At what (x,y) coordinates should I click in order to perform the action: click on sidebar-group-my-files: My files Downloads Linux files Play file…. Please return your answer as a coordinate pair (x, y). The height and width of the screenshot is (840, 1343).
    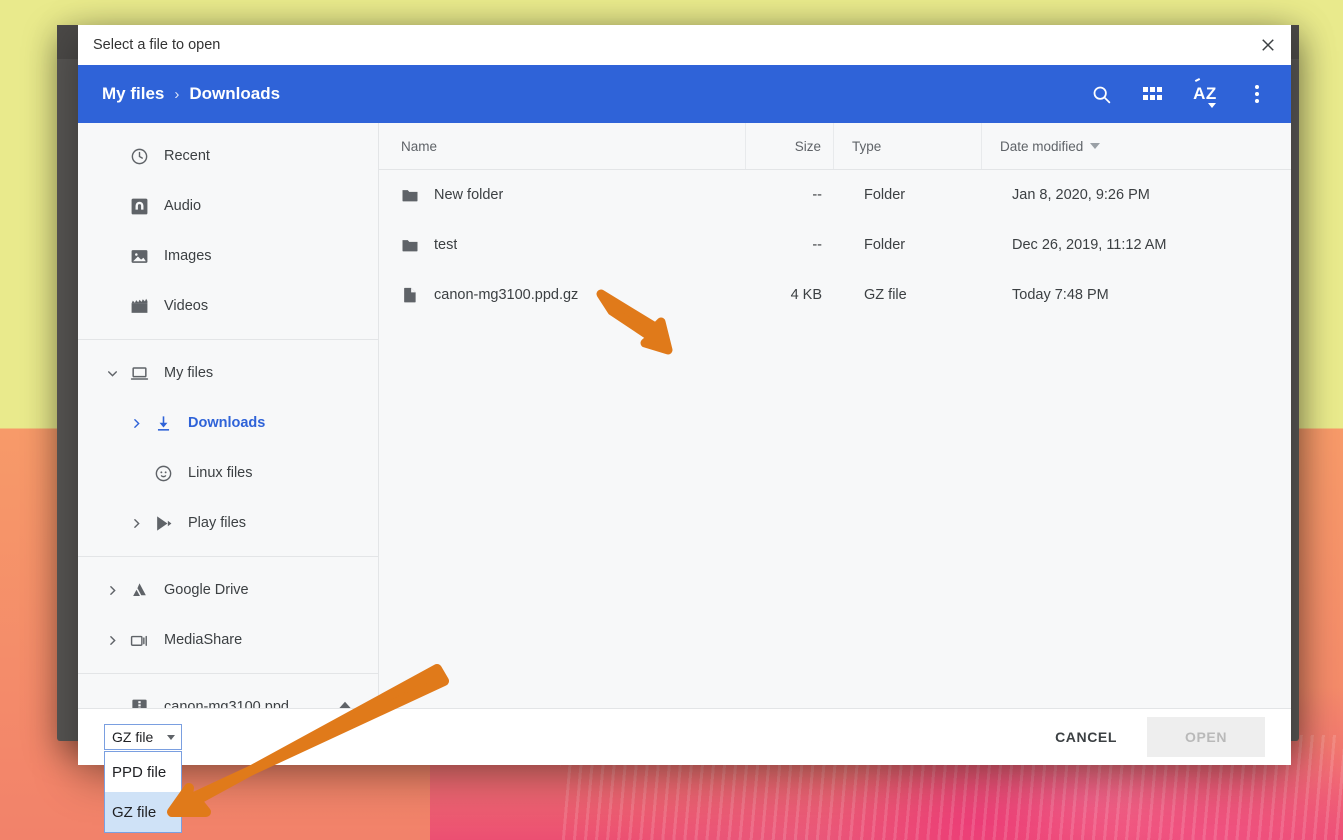
    Looking at the image, I should click on (228, 447).